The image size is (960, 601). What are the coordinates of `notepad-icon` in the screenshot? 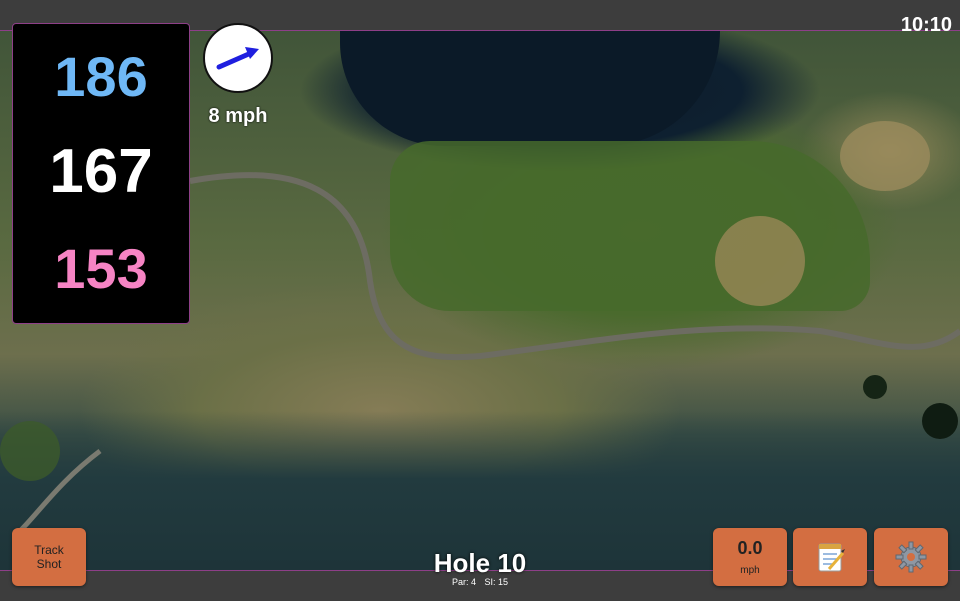 It's located at (831, 557).